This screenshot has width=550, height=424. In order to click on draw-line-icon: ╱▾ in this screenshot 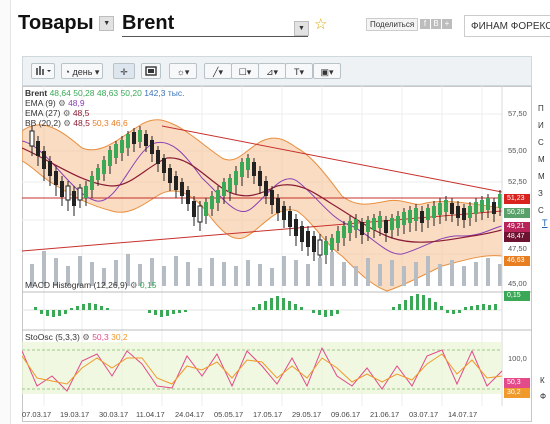, I will do `click(218, 72)`.